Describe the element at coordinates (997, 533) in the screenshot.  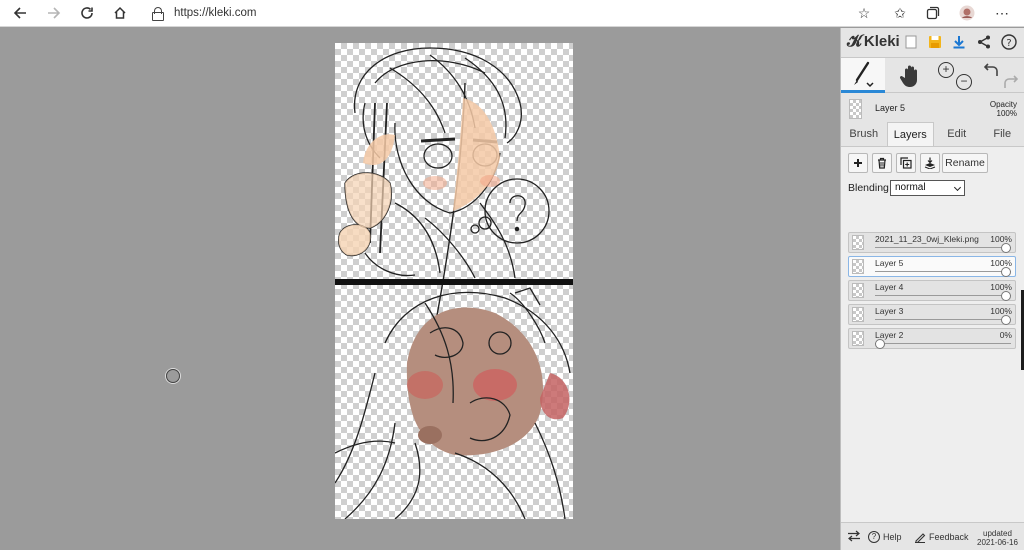
I see `updated-label: updated` at that location.